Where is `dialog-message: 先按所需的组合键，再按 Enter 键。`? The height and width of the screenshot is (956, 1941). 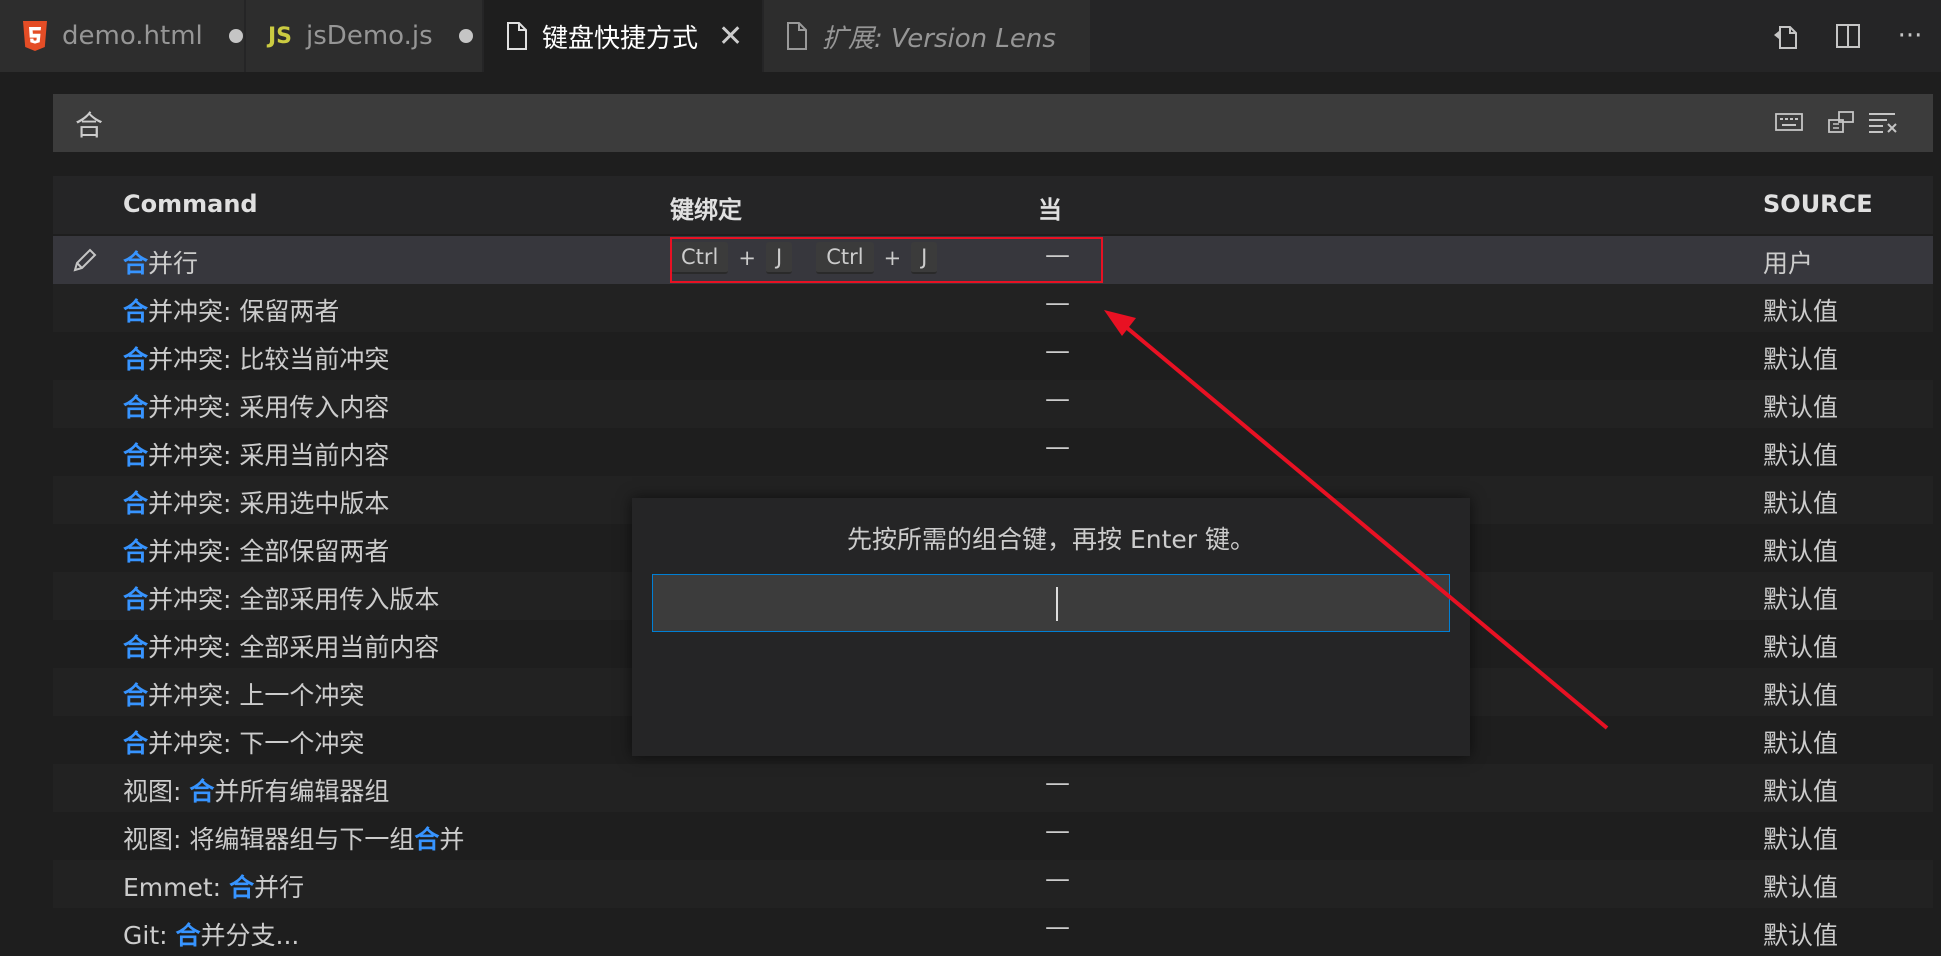
dialog-message: 先按所需的组合键，再按 Enter 键。 is located at coordinates (1051, 539).